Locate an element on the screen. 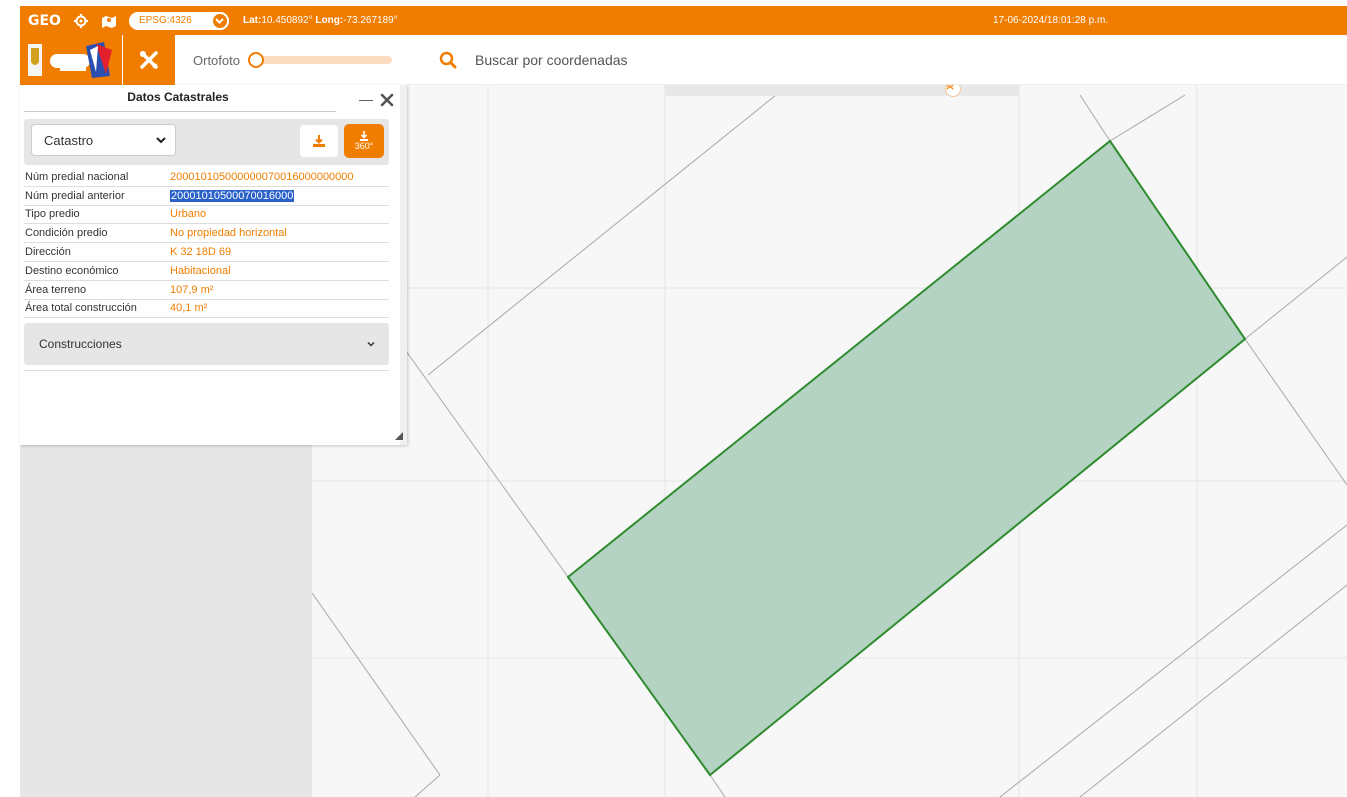  search-input is located at coordinates (675, 59).